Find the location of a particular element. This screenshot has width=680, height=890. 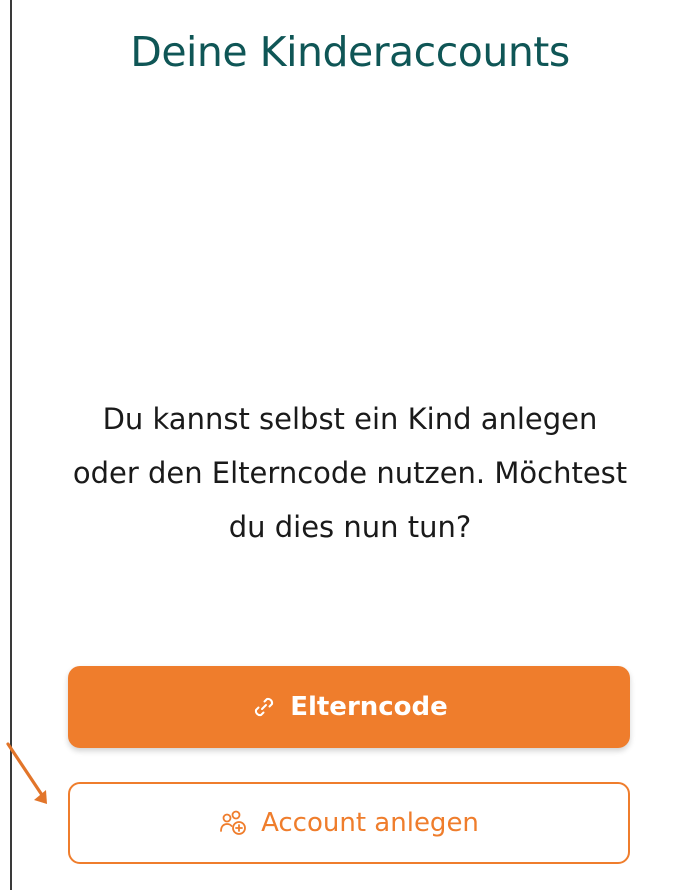

annotation-arrow-icon is located at coordinates (26, 773).